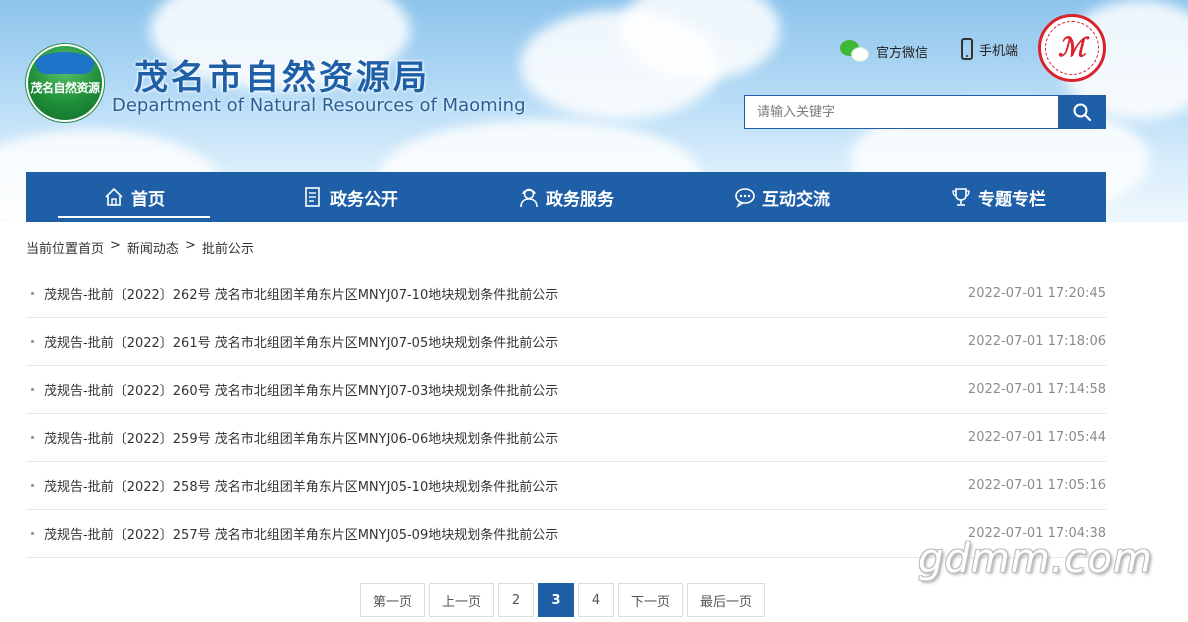 This screenshot has height=622, width=1188. I want to click on page-button-2: 2, so click(516, 600).